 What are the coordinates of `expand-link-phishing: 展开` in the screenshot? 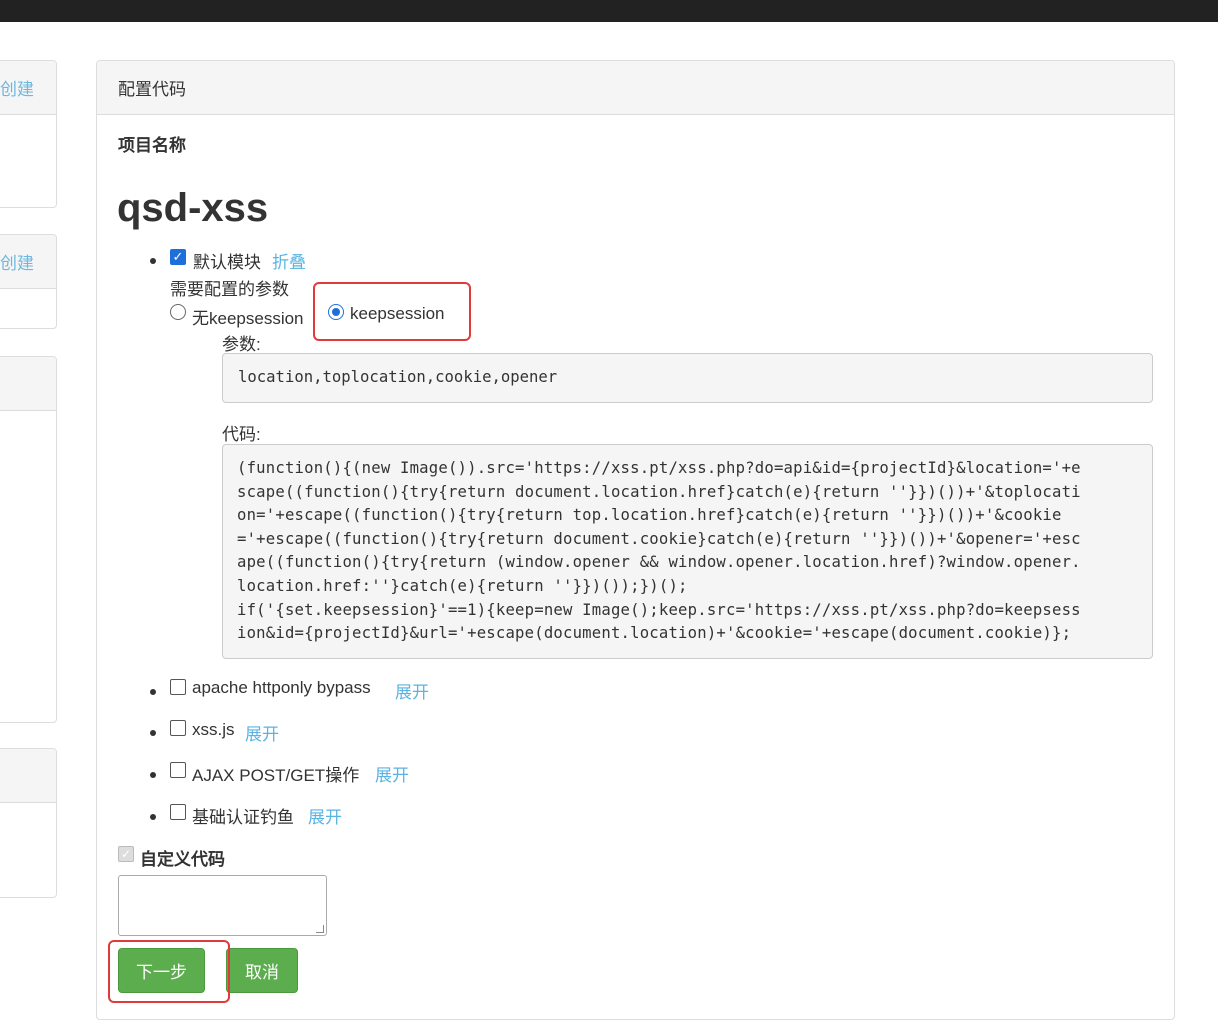 It's located at (325, 815).